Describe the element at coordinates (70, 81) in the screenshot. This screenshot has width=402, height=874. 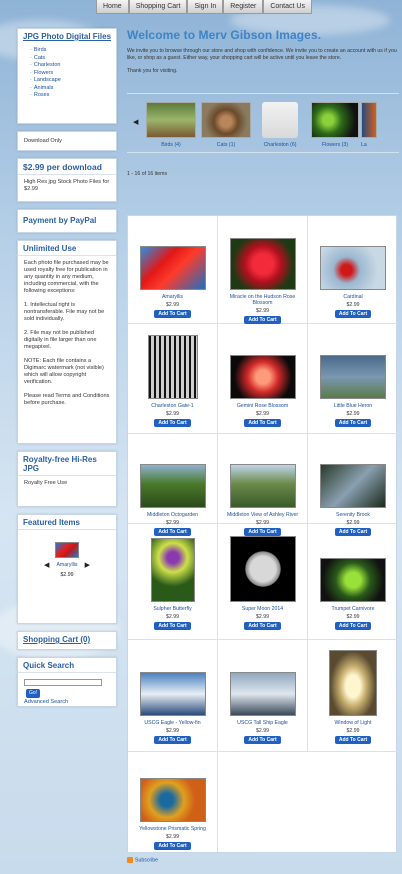
I see `category-landscape: Landscape` at that location.